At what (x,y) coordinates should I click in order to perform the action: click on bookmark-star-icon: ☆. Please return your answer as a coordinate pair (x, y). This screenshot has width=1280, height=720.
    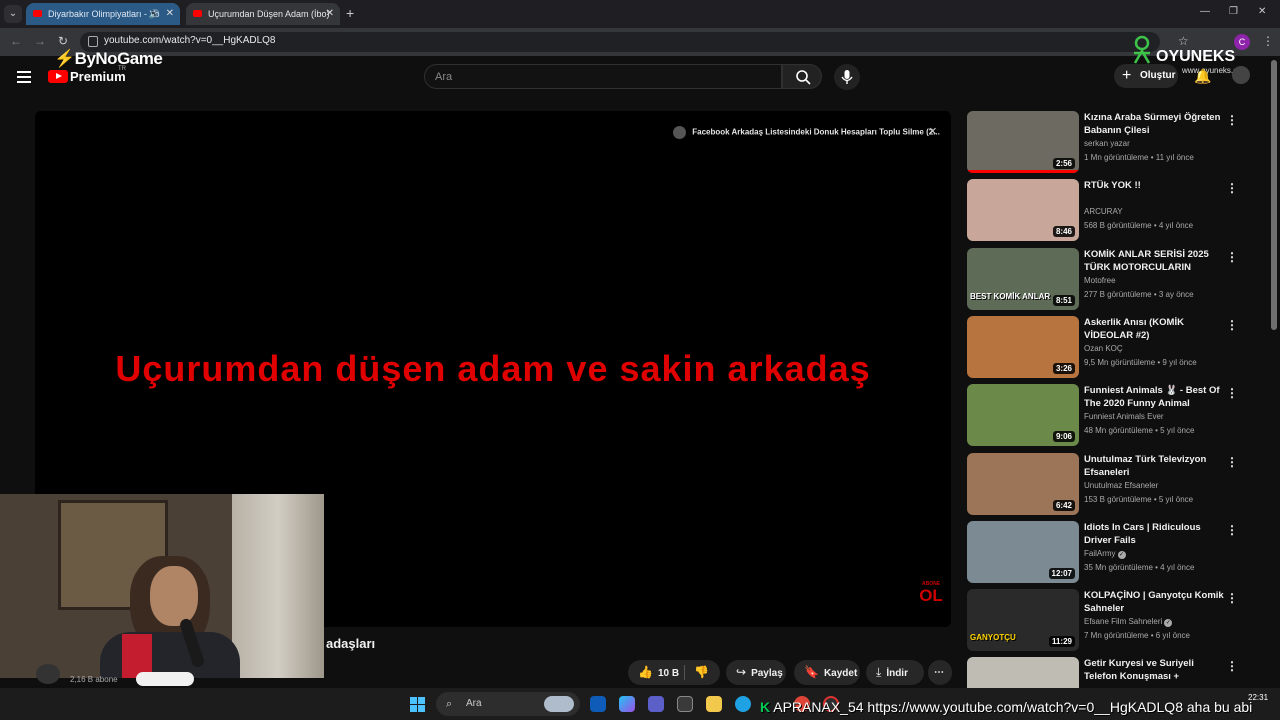
    Looking at the image, I should click on (1183, 41).